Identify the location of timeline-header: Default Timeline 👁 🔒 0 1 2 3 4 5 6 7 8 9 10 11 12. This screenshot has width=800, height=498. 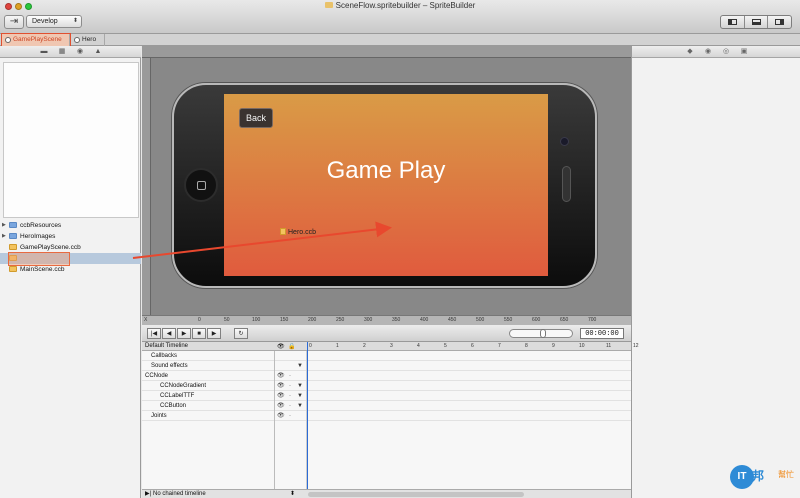
(390, 346).